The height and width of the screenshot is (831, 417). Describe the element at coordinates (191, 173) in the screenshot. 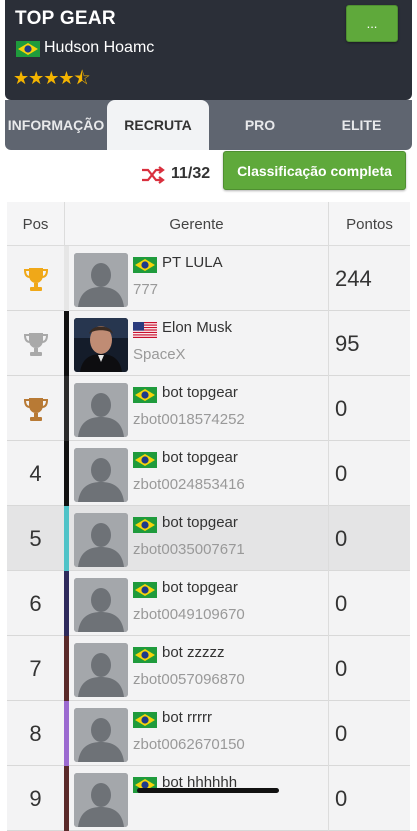

I see `manager-count: 11/32` at that location.